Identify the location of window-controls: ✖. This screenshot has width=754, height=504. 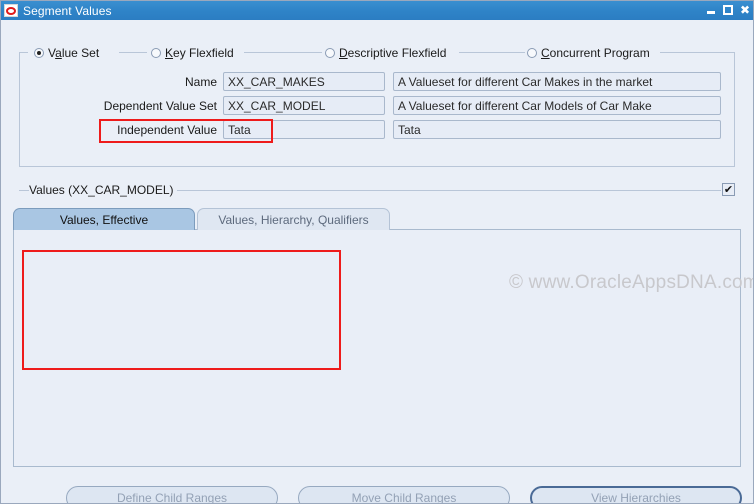
(728, 10).